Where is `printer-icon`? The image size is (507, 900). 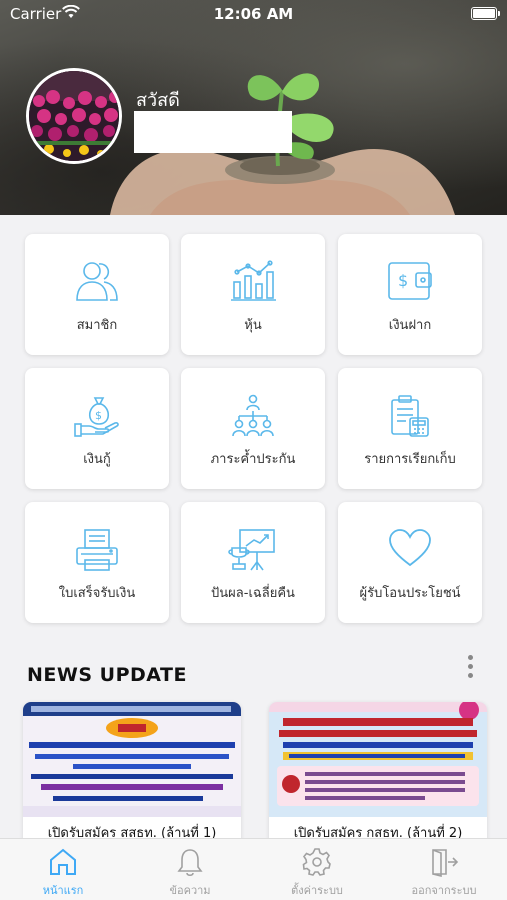
printer-icon is located at coordinates (97, 550).